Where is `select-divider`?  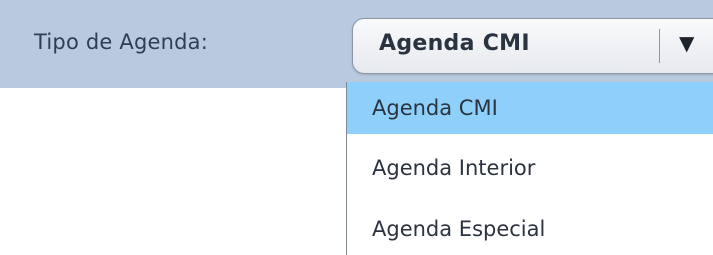
select-divider is located at coordinates (659, 46).